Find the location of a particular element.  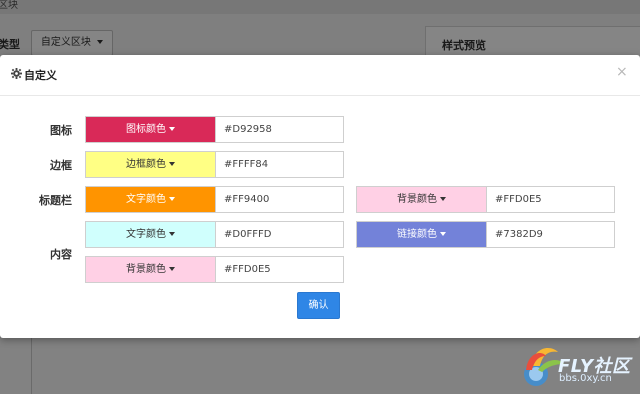

watermark-url: bbs.0xy.cn is located at coordinates (585, 378).